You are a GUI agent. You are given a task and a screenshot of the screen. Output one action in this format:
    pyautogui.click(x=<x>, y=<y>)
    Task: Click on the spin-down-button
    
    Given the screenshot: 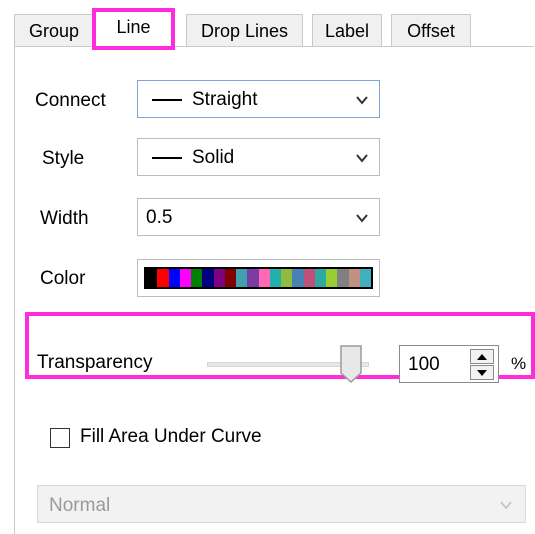 What is the action you would take?
    pyautogui.click(x=482, y=372)
    